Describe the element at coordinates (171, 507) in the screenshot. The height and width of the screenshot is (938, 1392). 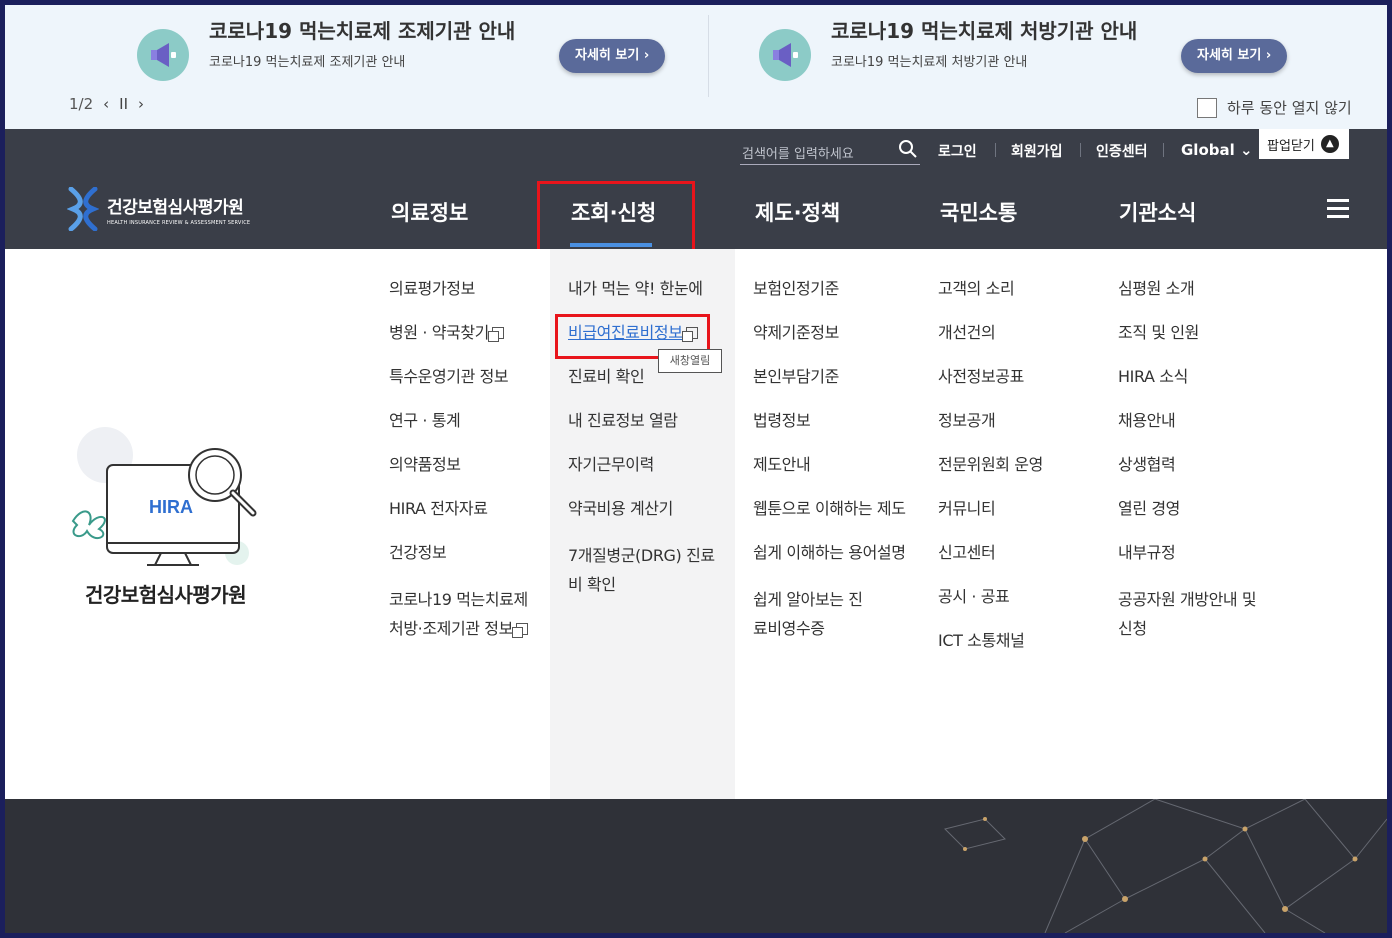
I see `hira-art-label: HIRA` at that location.